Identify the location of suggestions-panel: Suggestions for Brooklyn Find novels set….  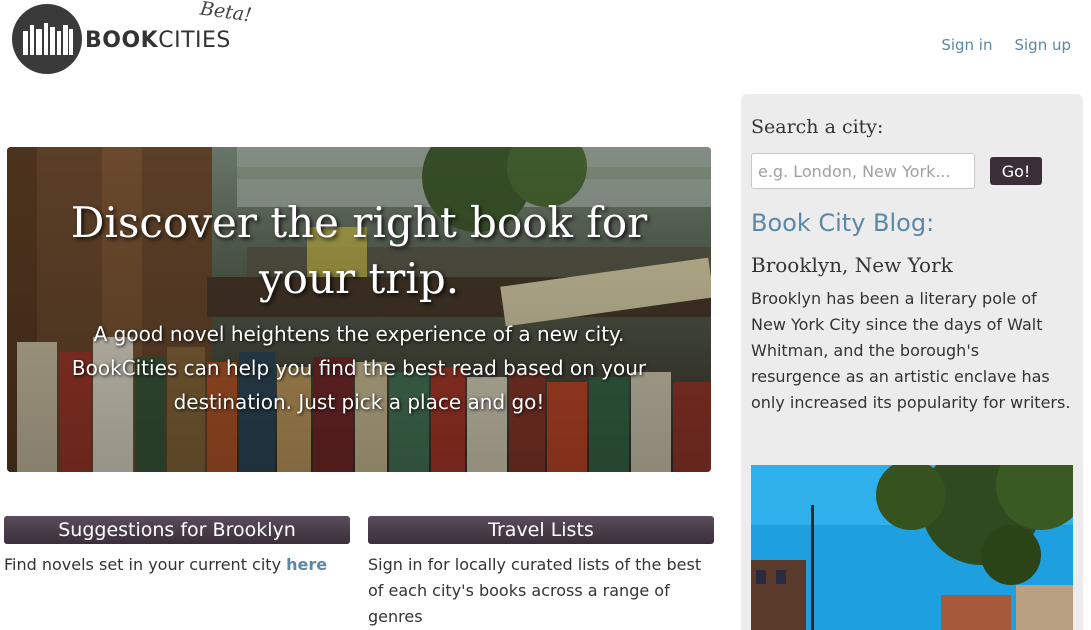
(177, 547).